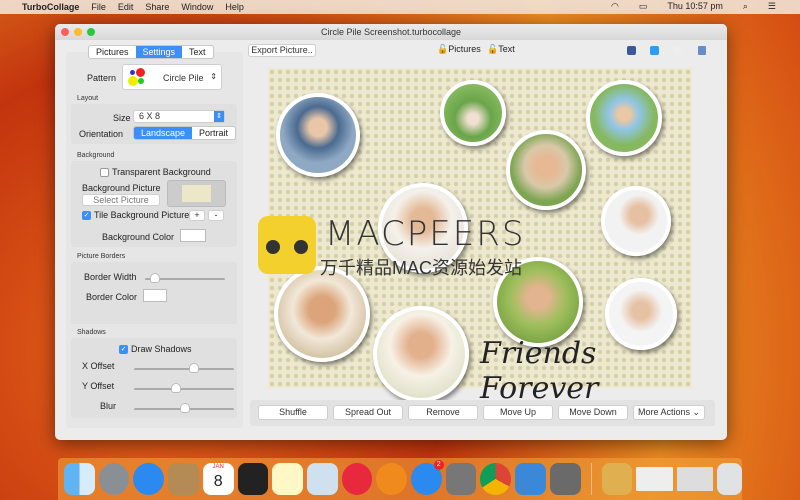 The height and width of the screenshot is (500, 800). Describe the element at coordinates (184, 408) in the screenshot. I see `blur-slider` at that location.